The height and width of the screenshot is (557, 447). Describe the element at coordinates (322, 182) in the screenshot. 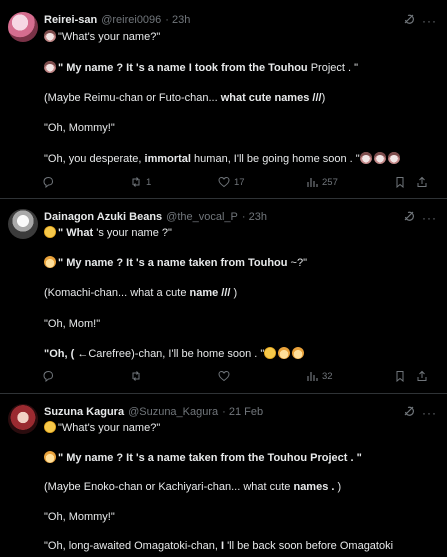

I see `views-button: 257` at that location.